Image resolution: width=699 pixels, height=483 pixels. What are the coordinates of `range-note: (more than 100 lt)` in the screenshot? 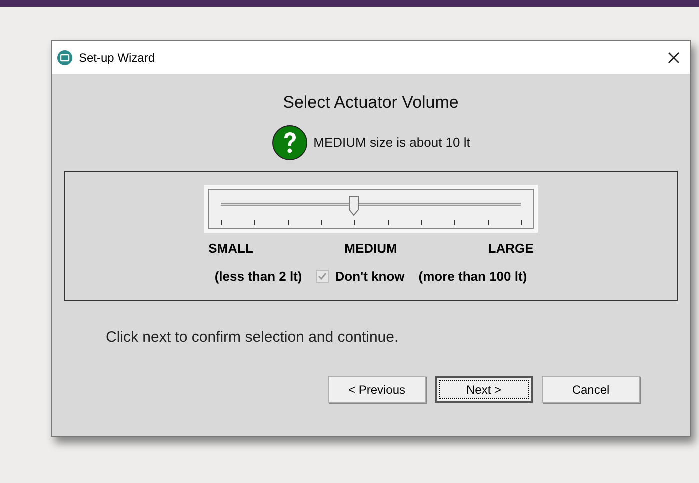 It's located at (473, 277).